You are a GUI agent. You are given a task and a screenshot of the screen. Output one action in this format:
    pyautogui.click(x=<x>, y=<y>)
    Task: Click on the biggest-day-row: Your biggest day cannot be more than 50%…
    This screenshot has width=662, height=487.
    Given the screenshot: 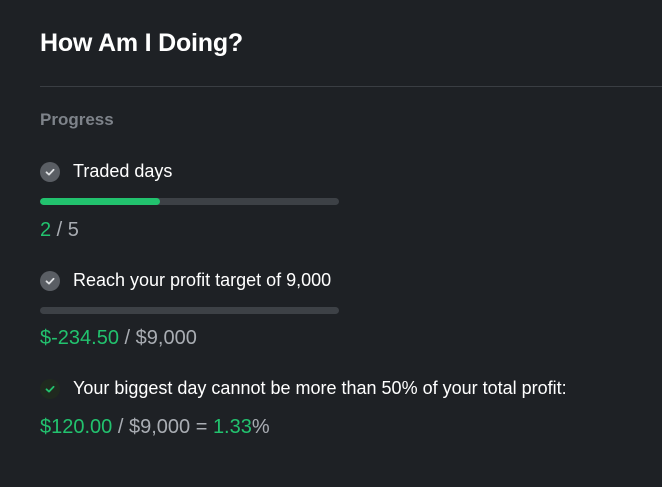 What is the action you would take?
    pyautogui.click(x=303, y=388)
    